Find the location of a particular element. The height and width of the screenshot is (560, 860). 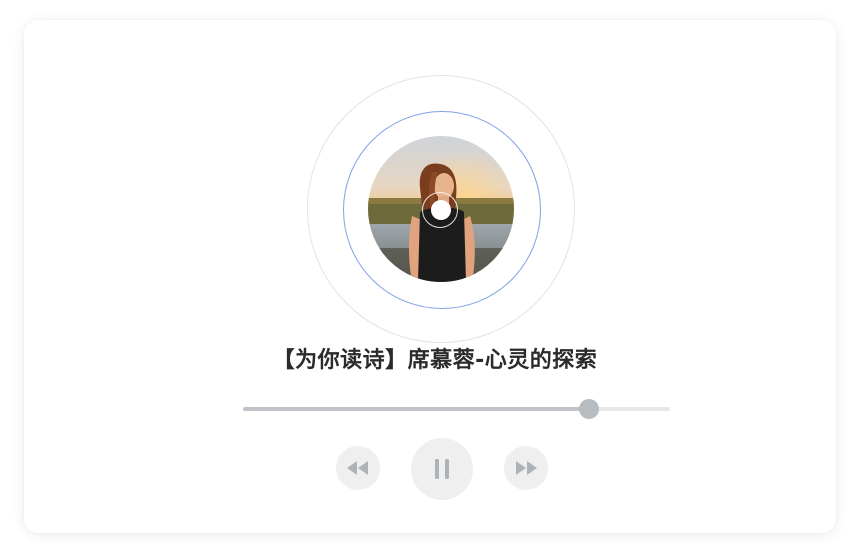

pause-button is located at coordinates (442, 469).